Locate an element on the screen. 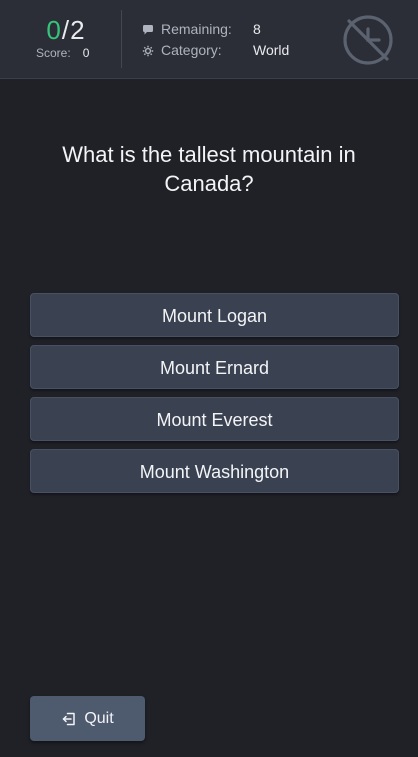  score-current: 0 is located at coordinates (54, 30).